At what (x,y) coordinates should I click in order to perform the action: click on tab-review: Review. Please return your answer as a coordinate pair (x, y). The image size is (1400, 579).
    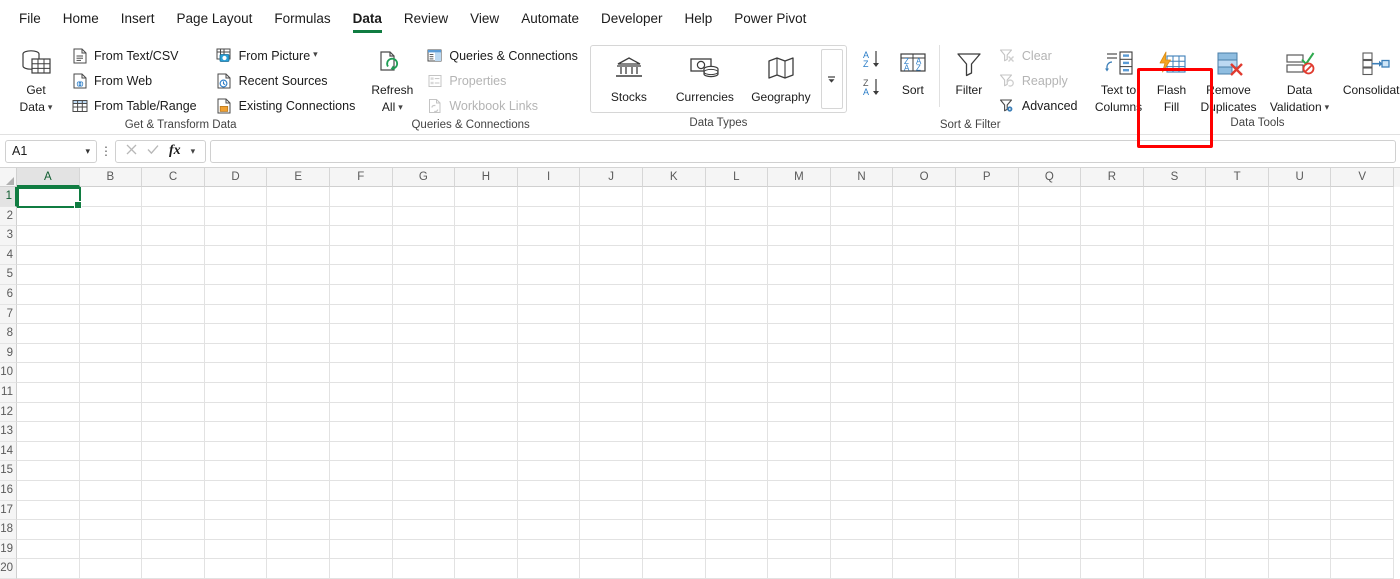
    Looking at the image, I should click on (426, 19).